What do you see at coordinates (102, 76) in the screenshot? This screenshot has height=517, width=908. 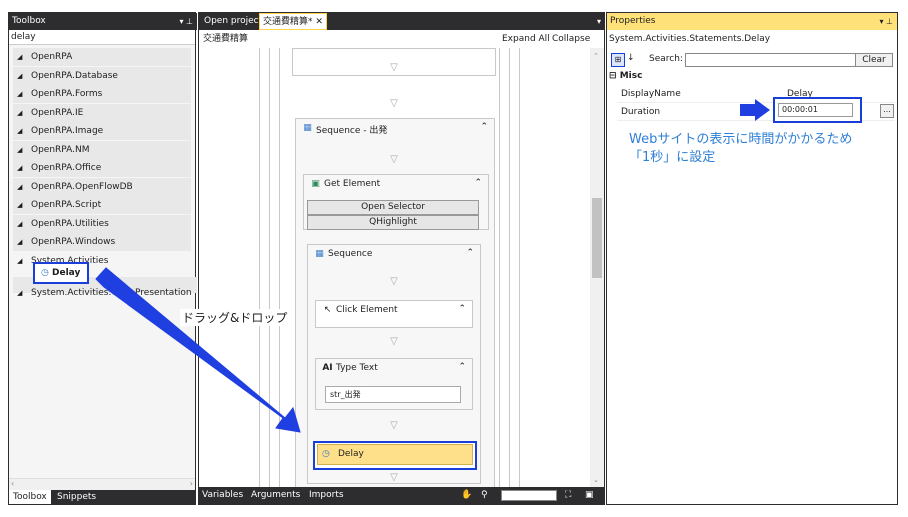 I see `toolbox-category: ◢ OpenRPA.Database` at bounding box center [102, 76].